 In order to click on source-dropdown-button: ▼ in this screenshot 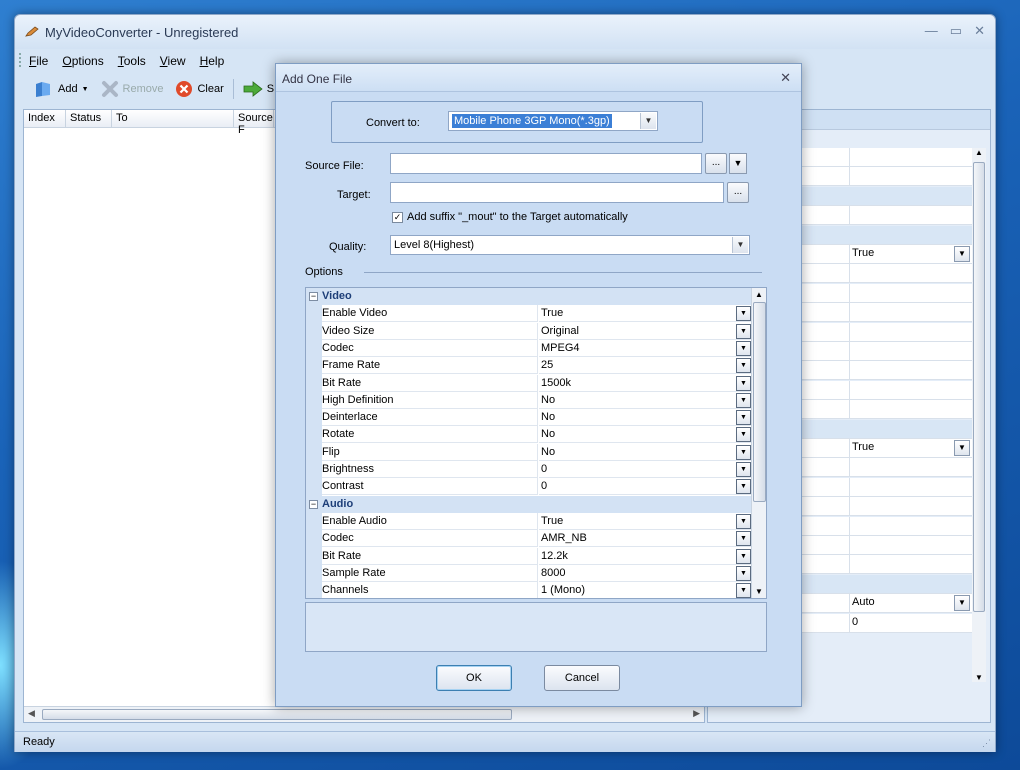, I will do `click(738, 163)`.